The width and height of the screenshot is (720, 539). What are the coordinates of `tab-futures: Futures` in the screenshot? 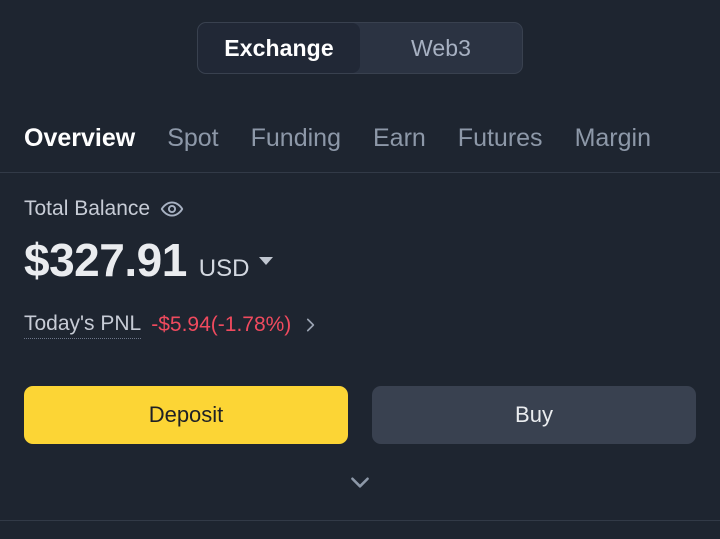 It's located at (500, 138).